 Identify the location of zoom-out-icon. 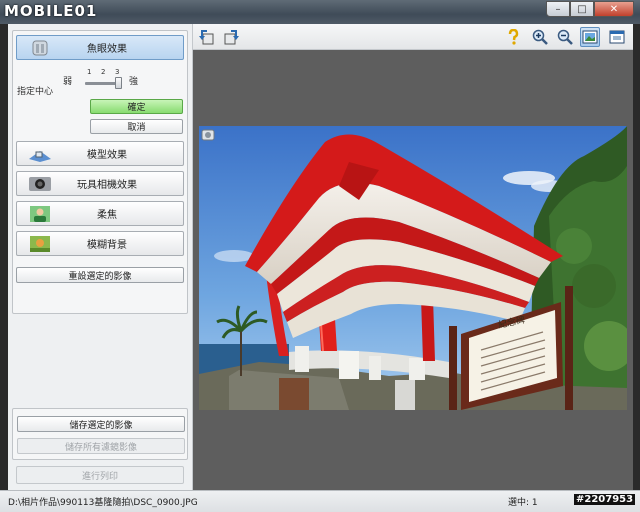
(565, 37).